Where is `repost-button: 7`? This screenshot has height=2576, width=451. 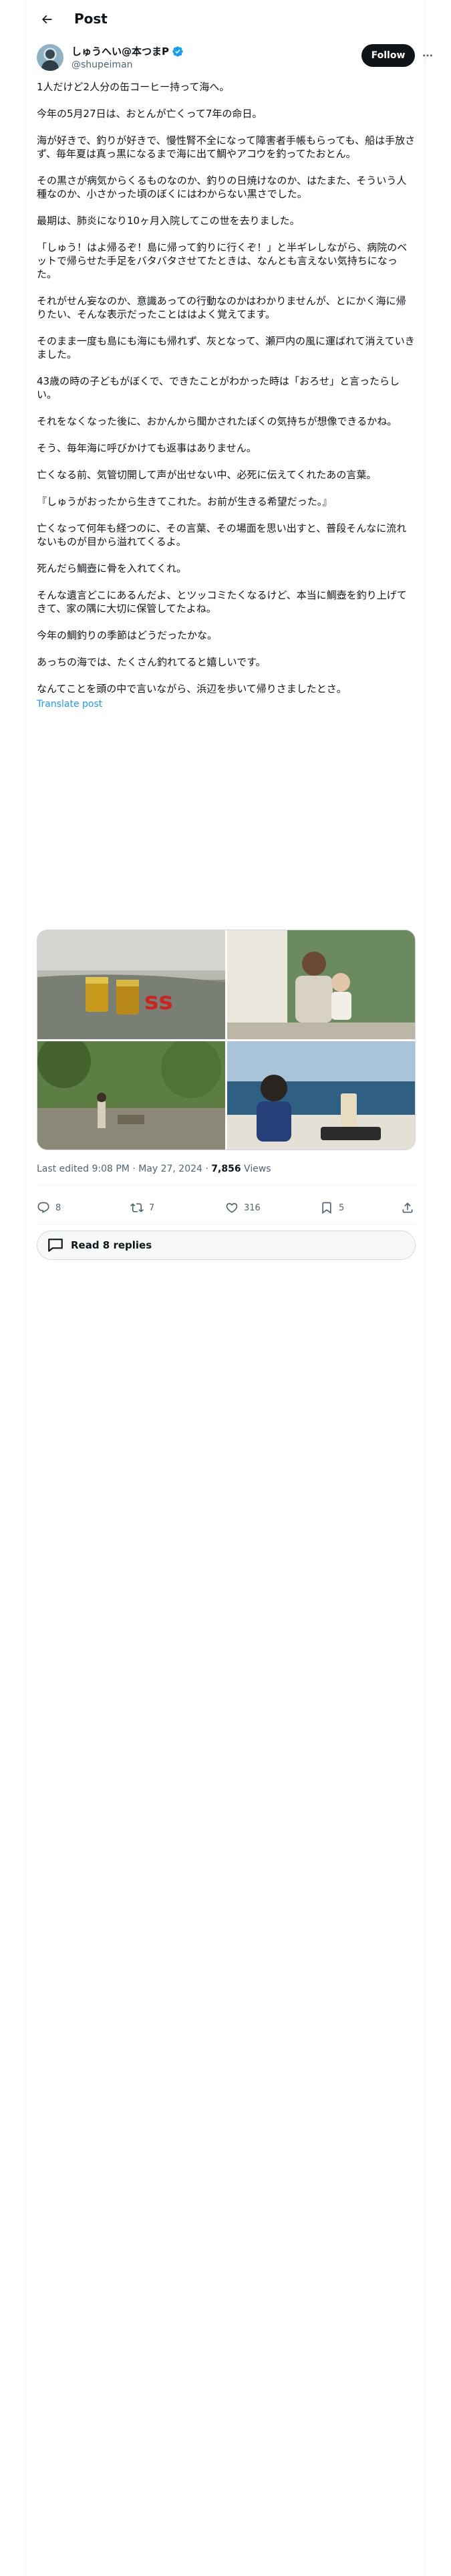
repost-button: 7 is located at coordinates (142, 1207).